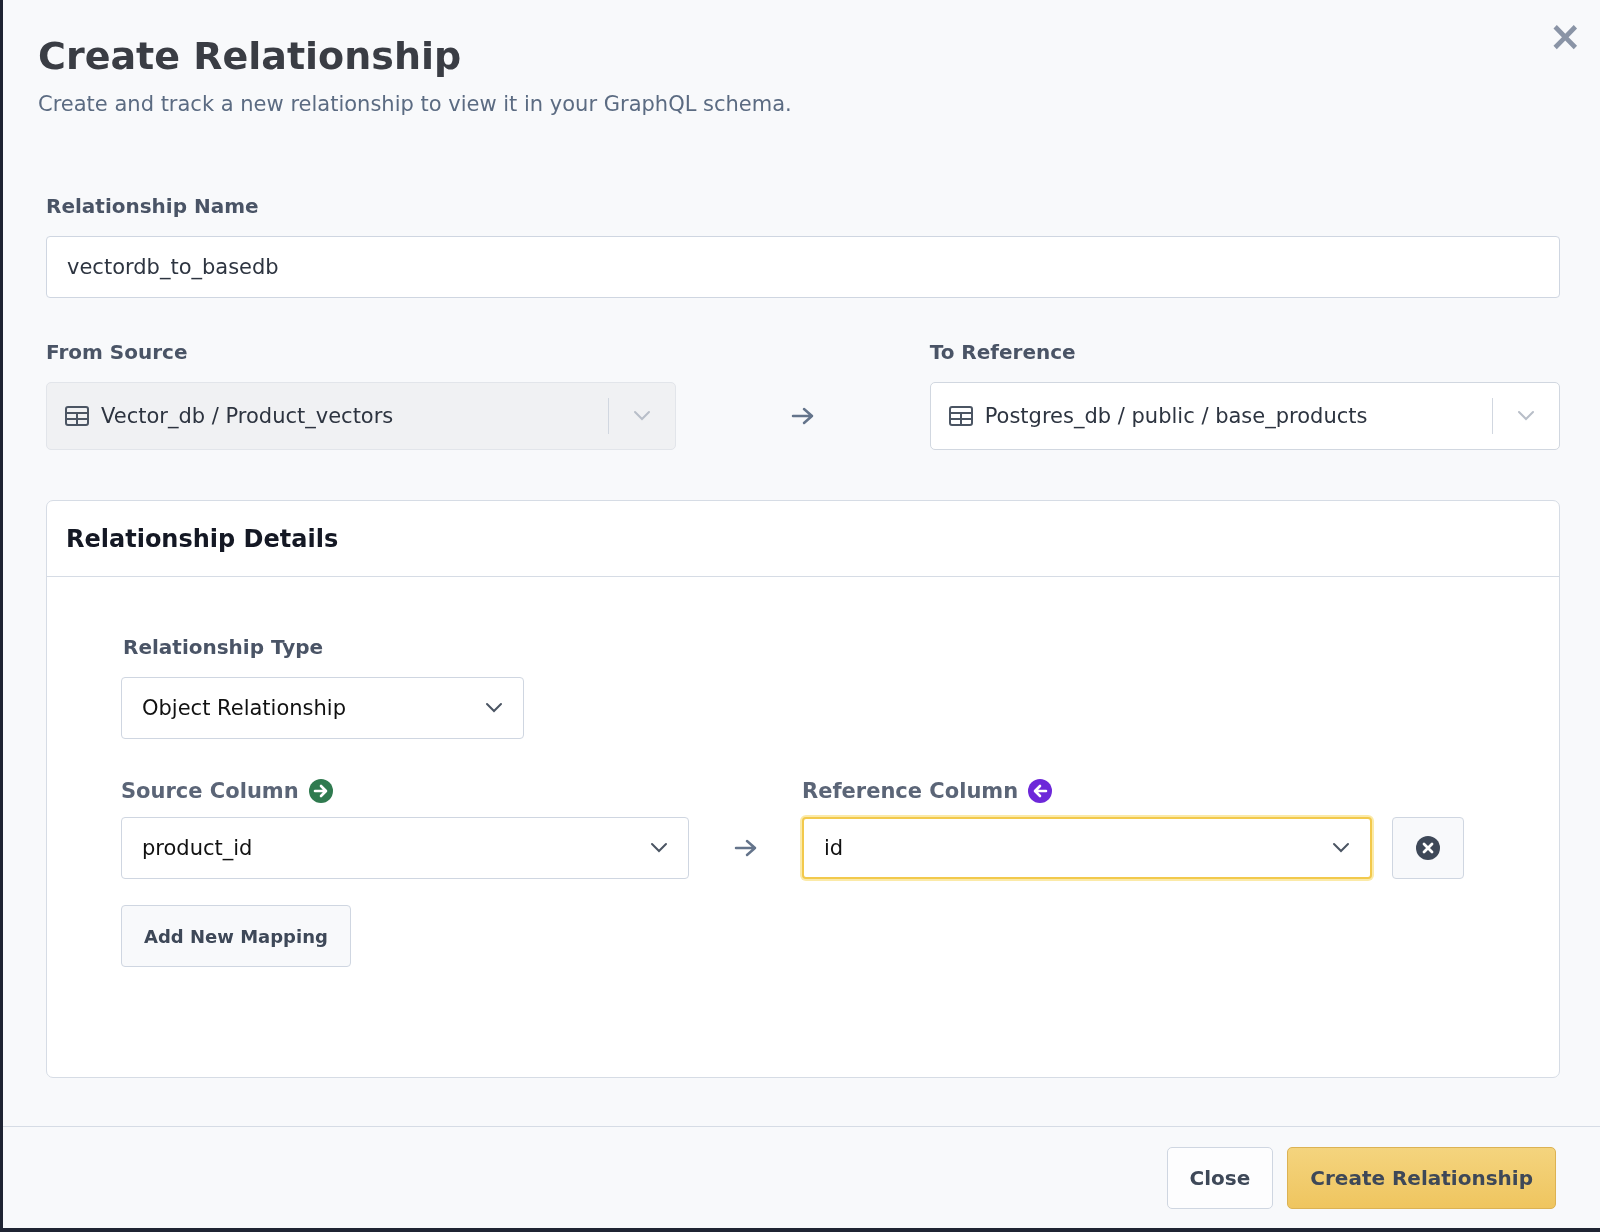 The width and height of the screenshot is (1600, 1232). Describe the element at coordinates (910, 791) in the screenshot. I see `field-label: Reference Column` at that location.